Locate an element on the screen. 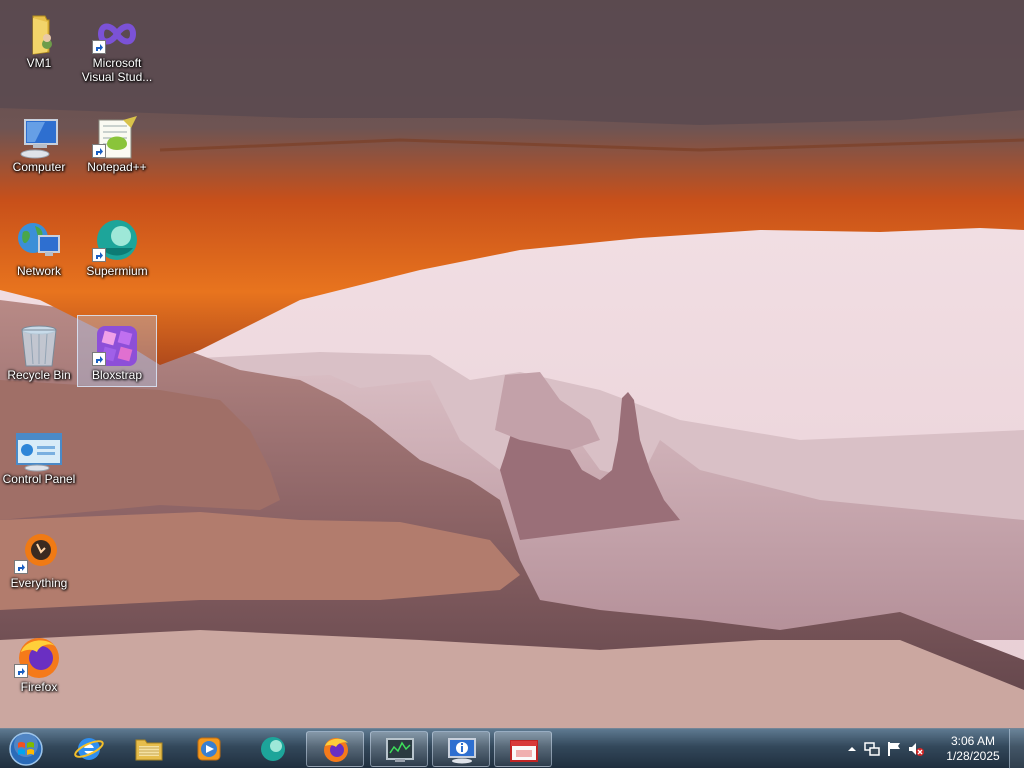 The height and width of the screenshot is (772, 1024). taskbar-system-information is located at coordinates (461, 749).